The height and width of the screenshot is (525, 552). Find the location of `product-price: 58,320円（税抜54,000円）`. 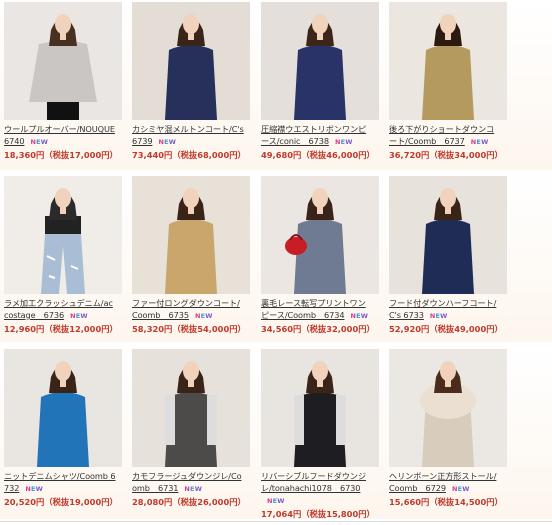

product-price: 58,320円（税抜54,000円） is located at coordinates (189, 329).